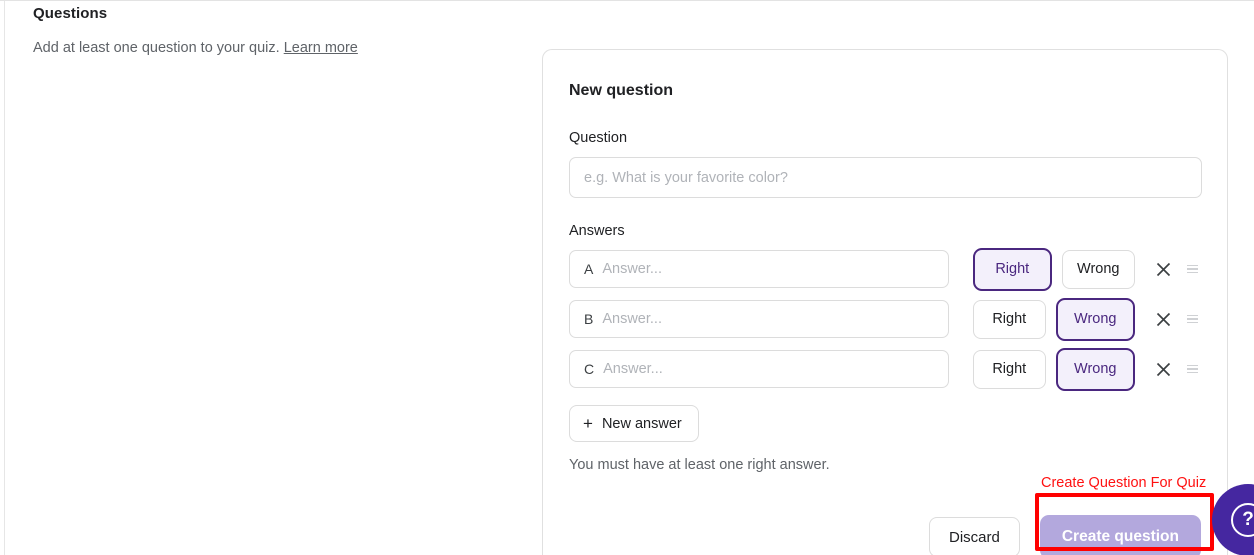 This screenshot has width=1254, height=555. I want to click on answer-a-wrong-button: Wrong, so click(1098, 269).